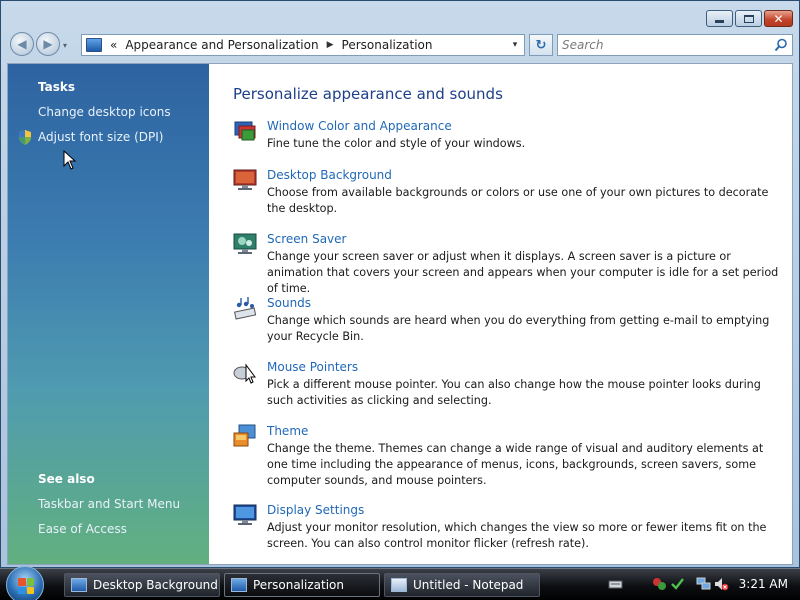 Image resolution: width=800 pixels, height=600 pixels. Describe the element at coordinates (287, 431) in the screenshot. I see `theme-link: Theme` at that location.